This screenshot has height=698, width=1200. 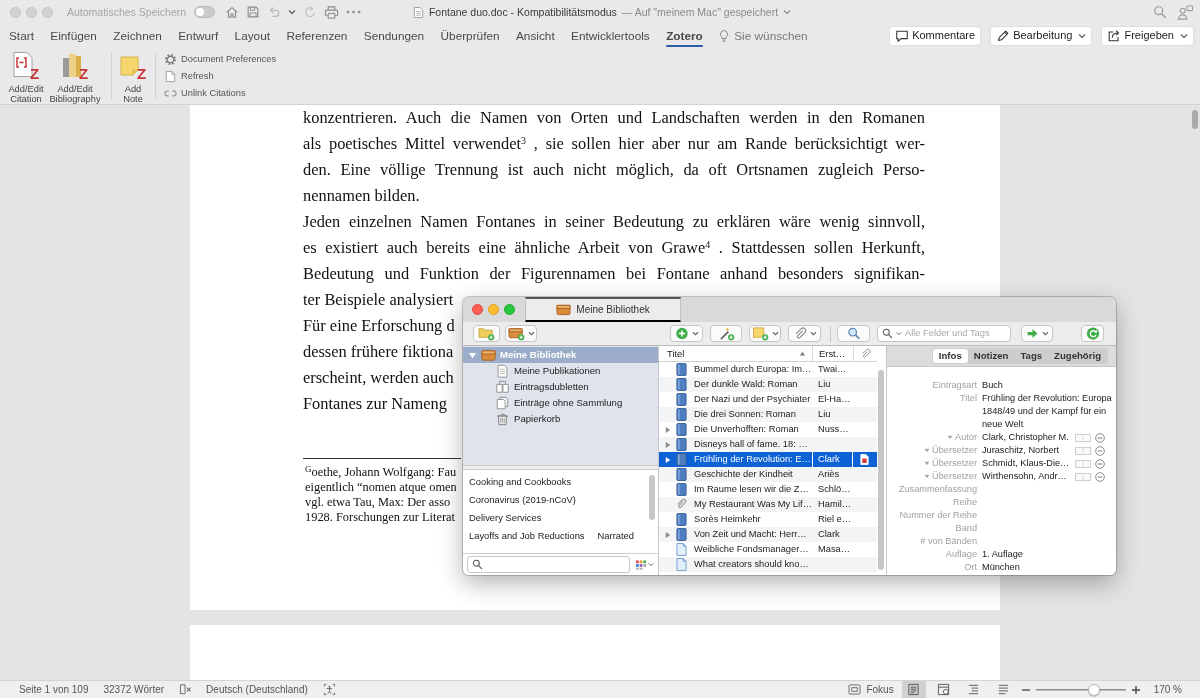 I want to click on new-note-button, so click(x=765, y=333).